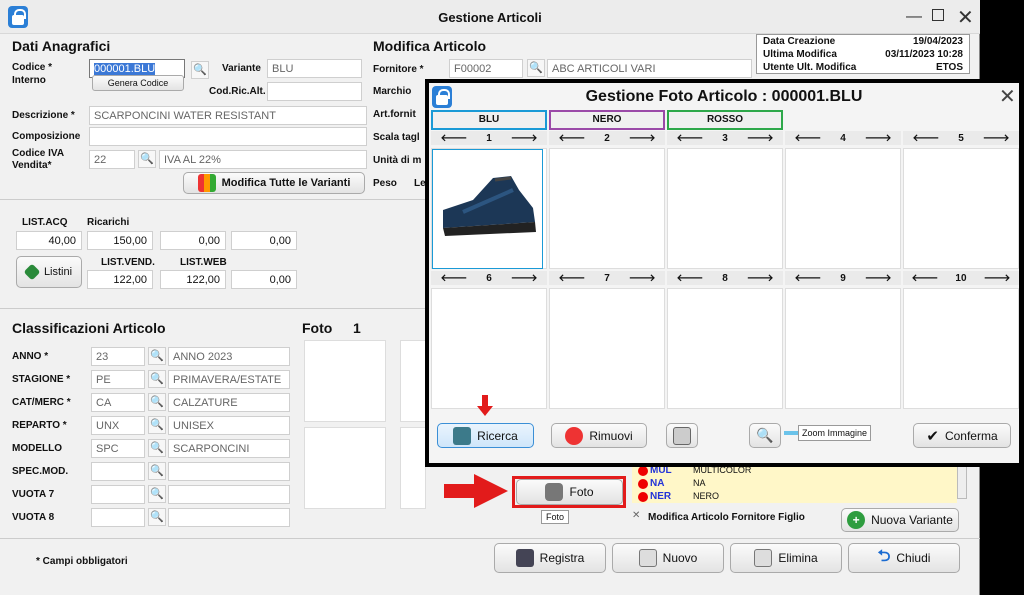 The height and width of the screenshot is (595, 1024). What do you see at coordinates (486, 68) in the screenshot?
I see `fornitore-code-input: F00002` at bounding box center [486, 68].